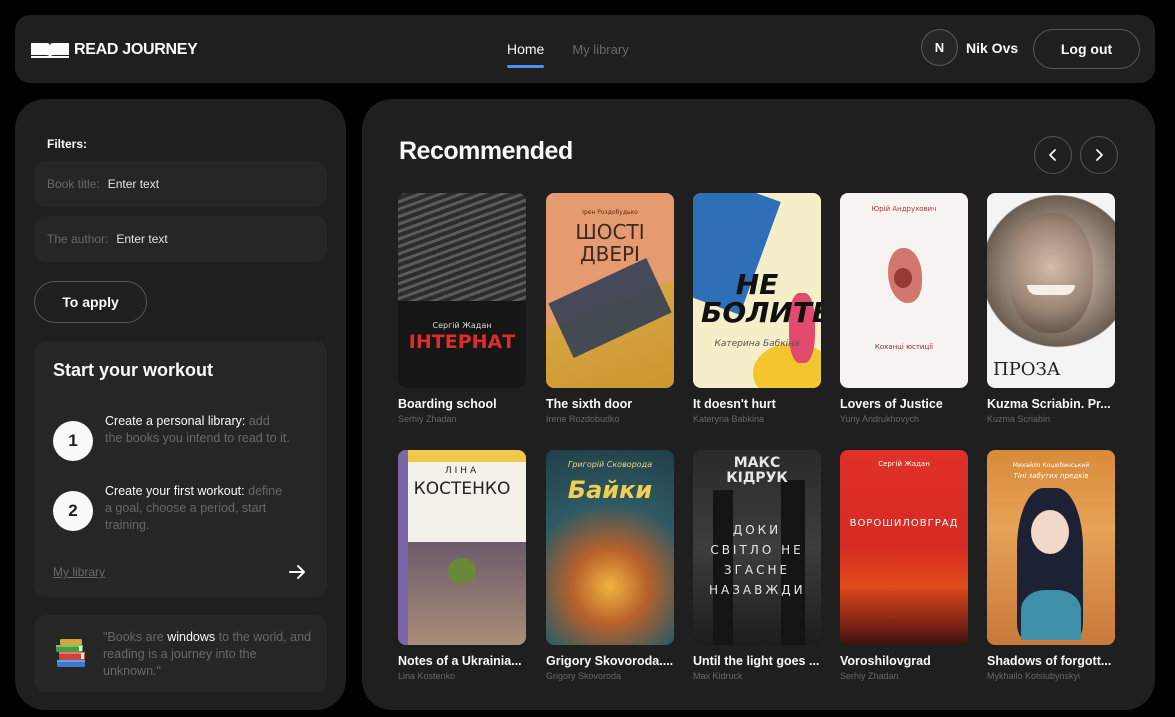 This screenshot has height=717, width=1175. I want to click on main-nav: Home My library, so click(568, 54).